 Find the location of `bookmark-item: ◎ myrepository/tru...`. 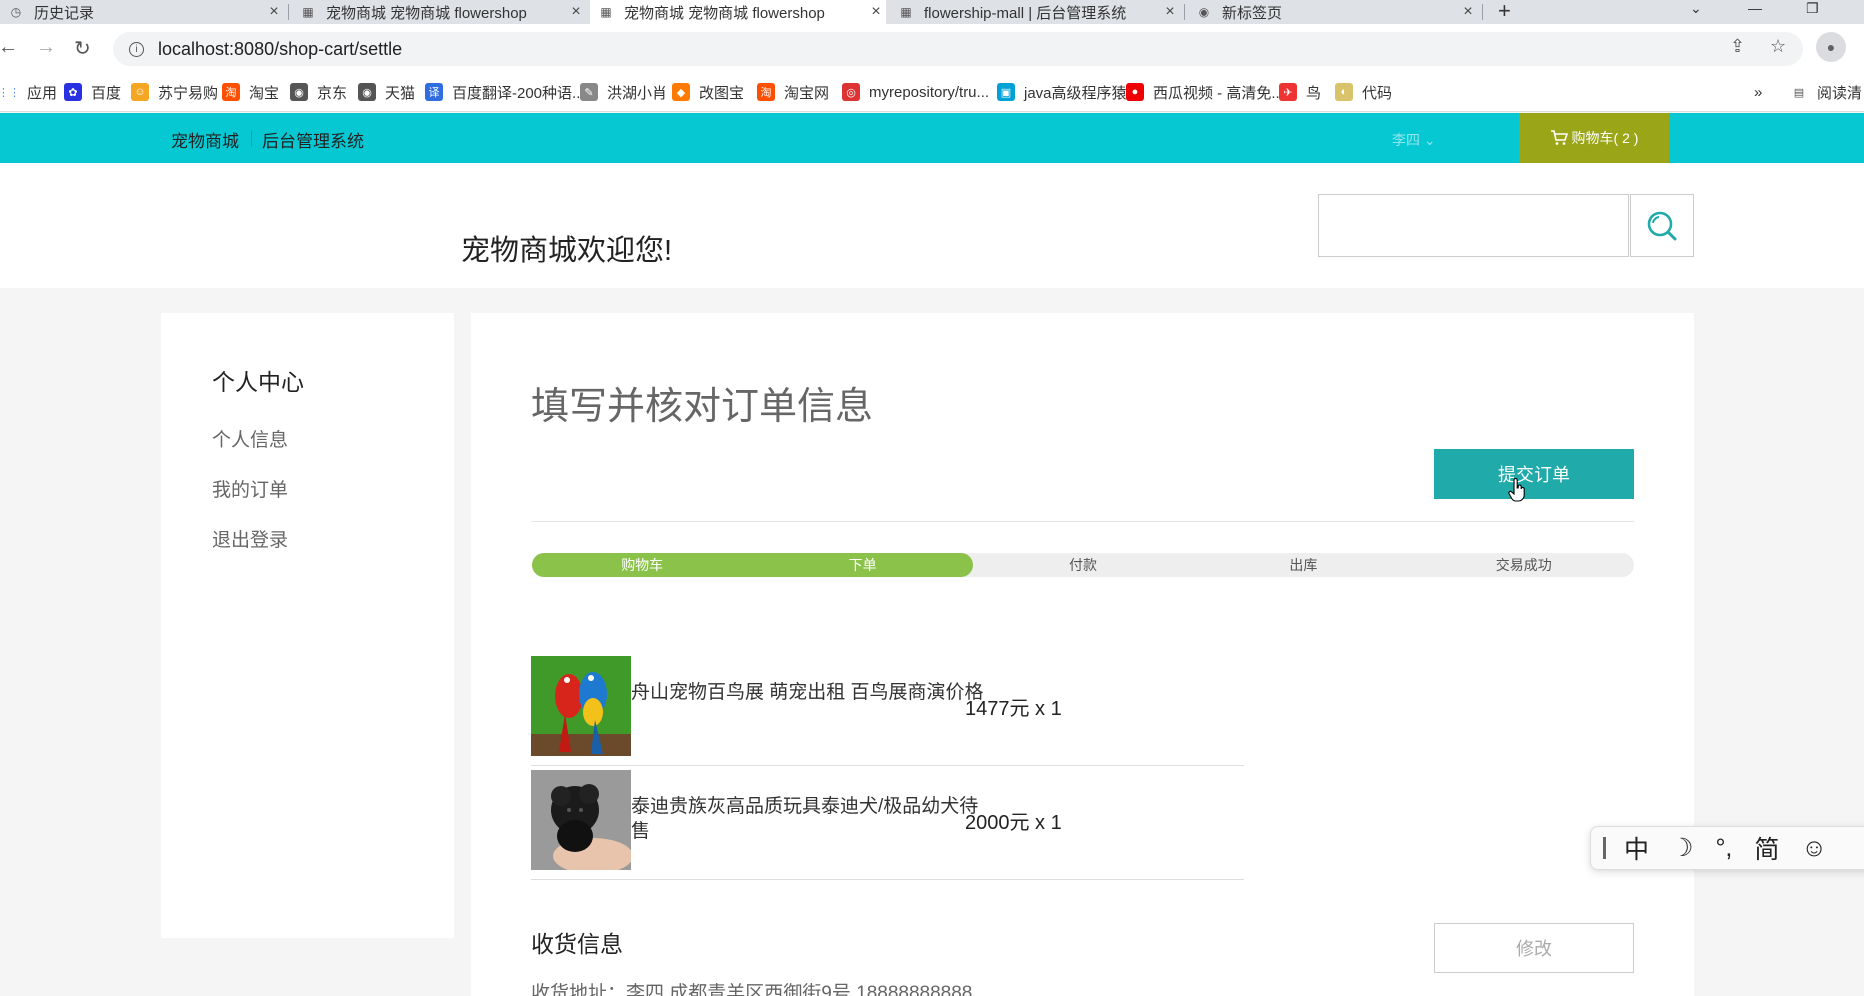

bookmark-item: ◎ myrepository/tru... is located at coordinates (915, 92).